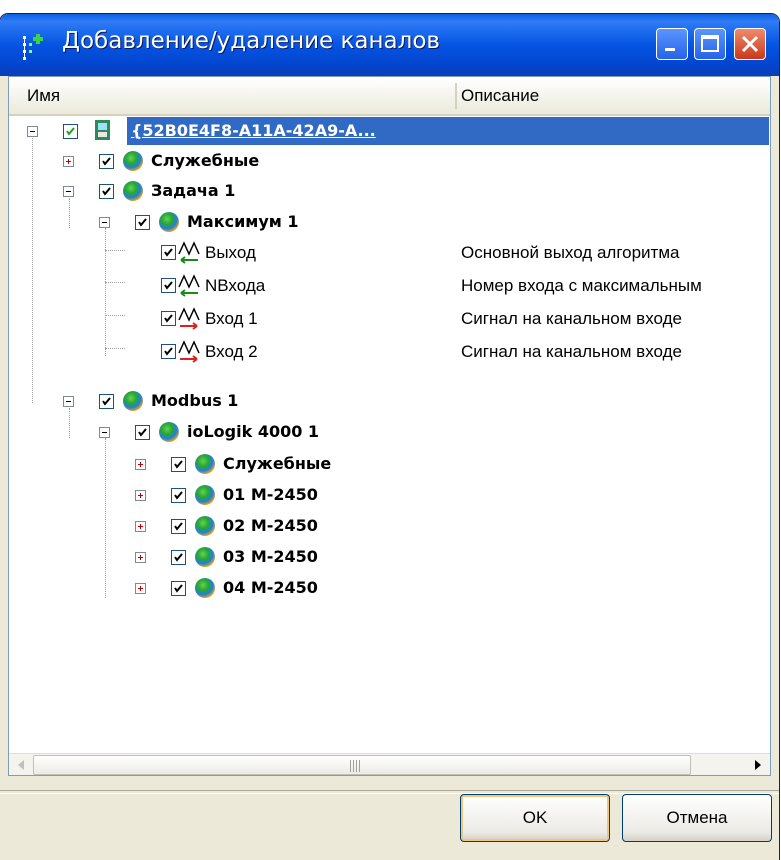  Describe the element at coordinates (43, 95) in the screenshot. I see `column-name-header: Имя` at that location.